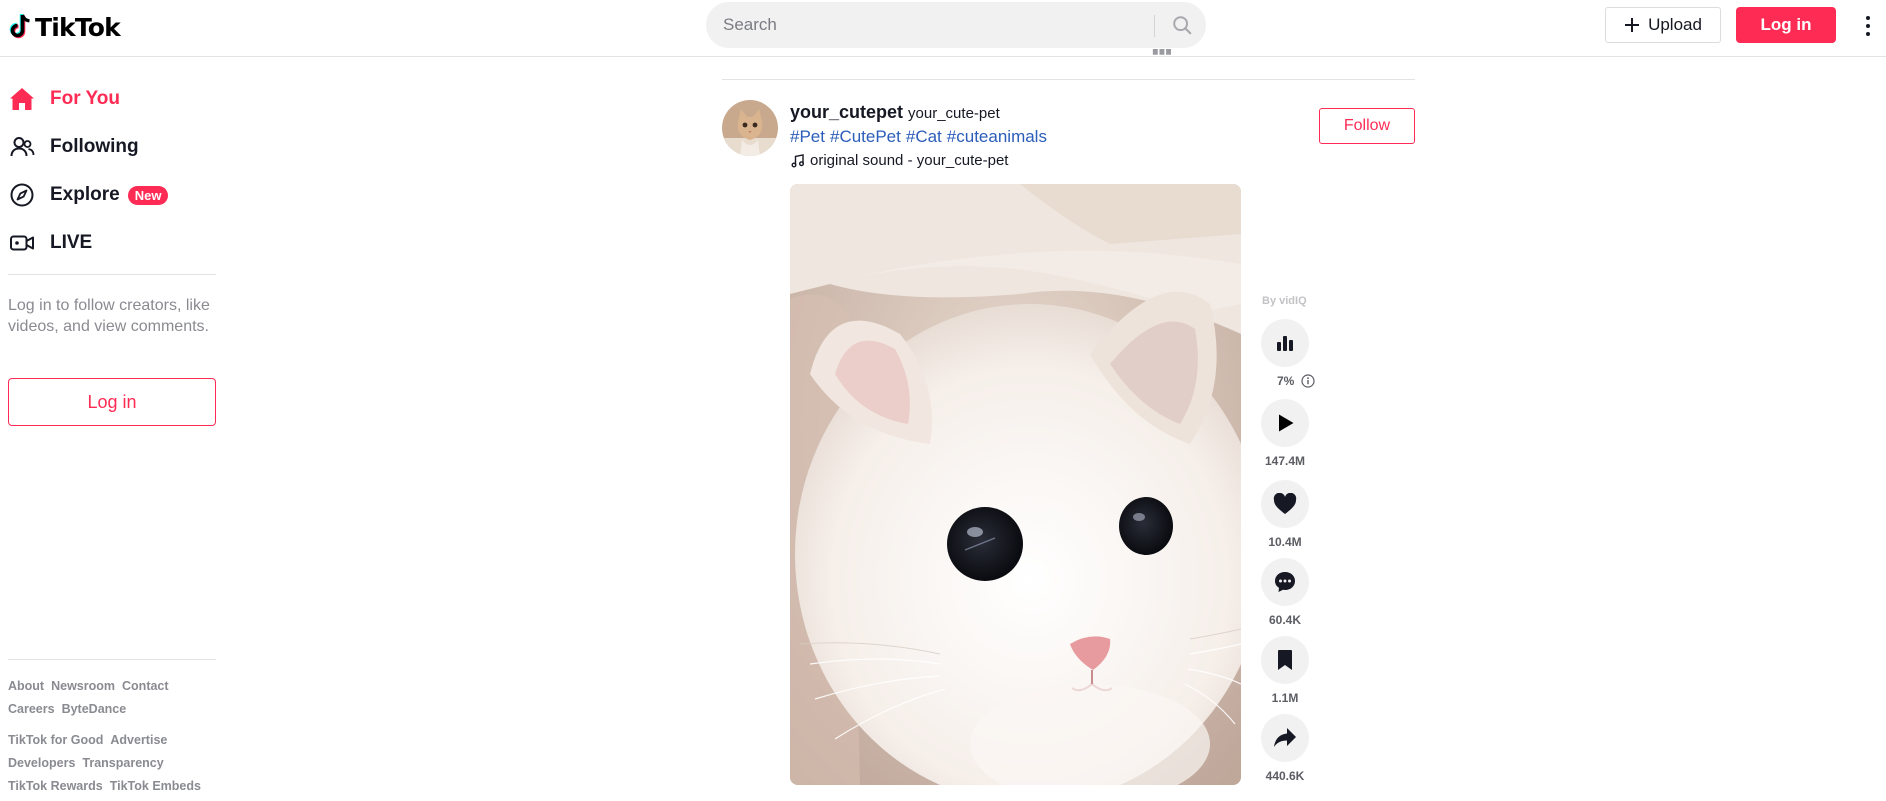  I want to click on footer-link: Transparency, so click(122, 763).